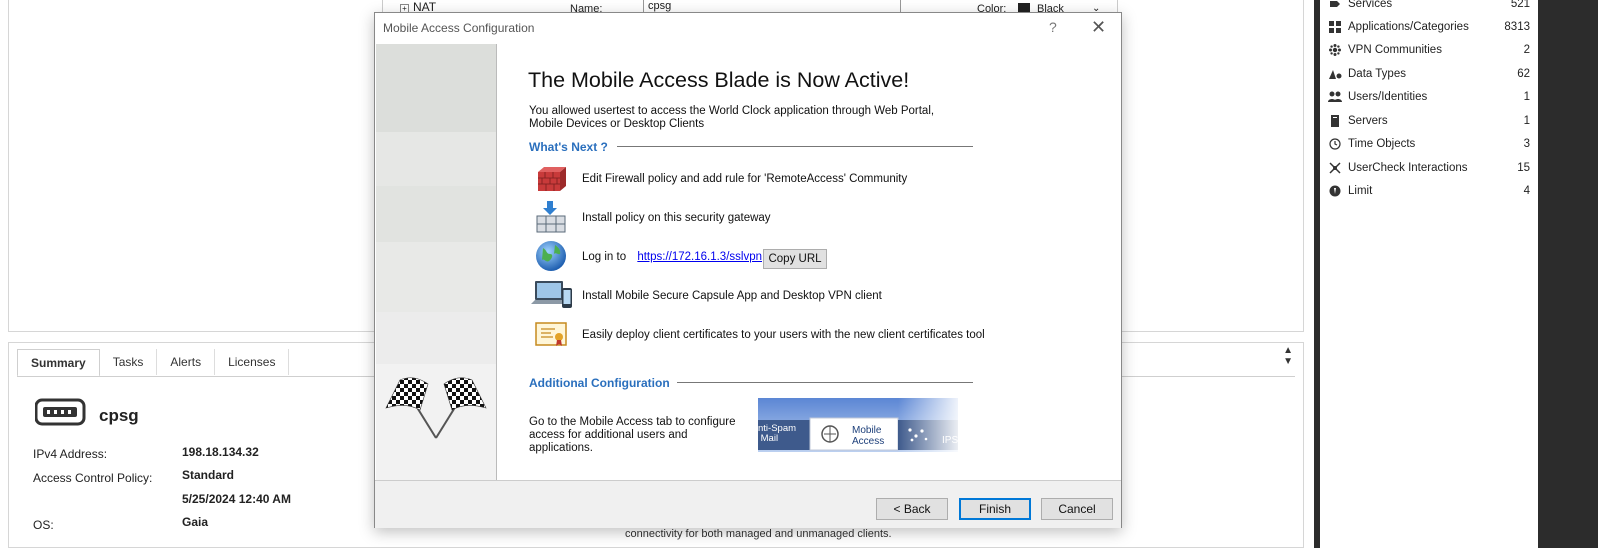 This screenshot has width=1598, height=548. What do you see at coordinates (1429, 7) in the screenshot?
I see `sidebar-item-services: Services 521` at bounding box center [1429, 7].